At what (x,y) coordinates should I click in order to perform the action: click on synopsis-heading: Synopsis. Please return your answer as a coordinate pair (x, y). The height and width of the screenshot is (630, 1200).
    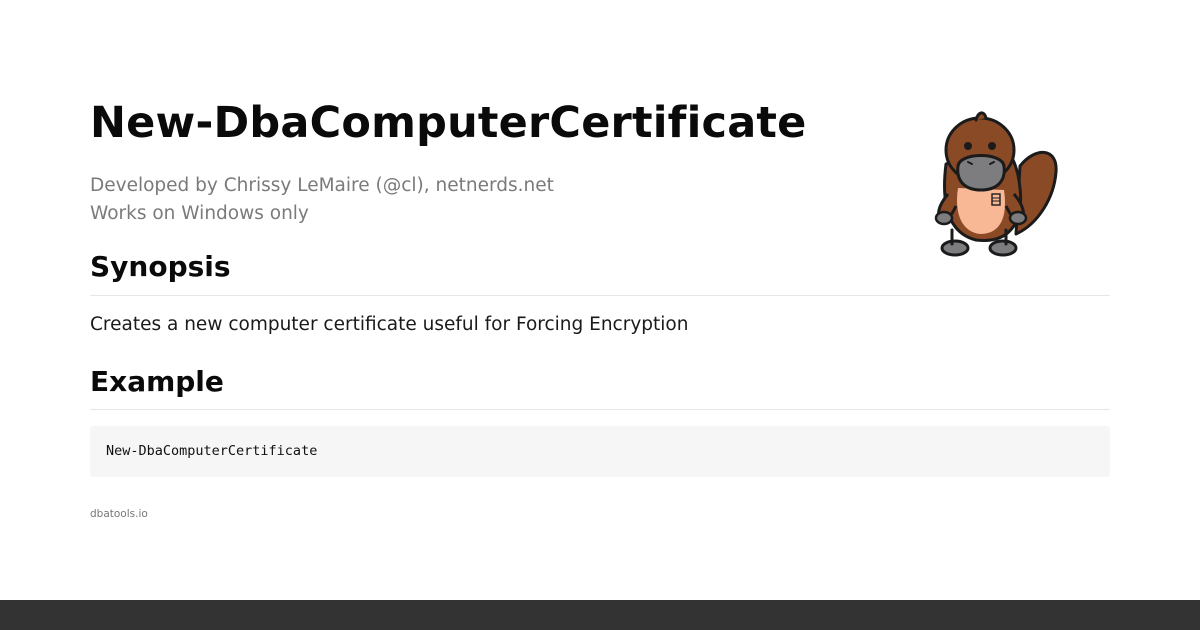
    Looking at the image, I should click on (160, 266).